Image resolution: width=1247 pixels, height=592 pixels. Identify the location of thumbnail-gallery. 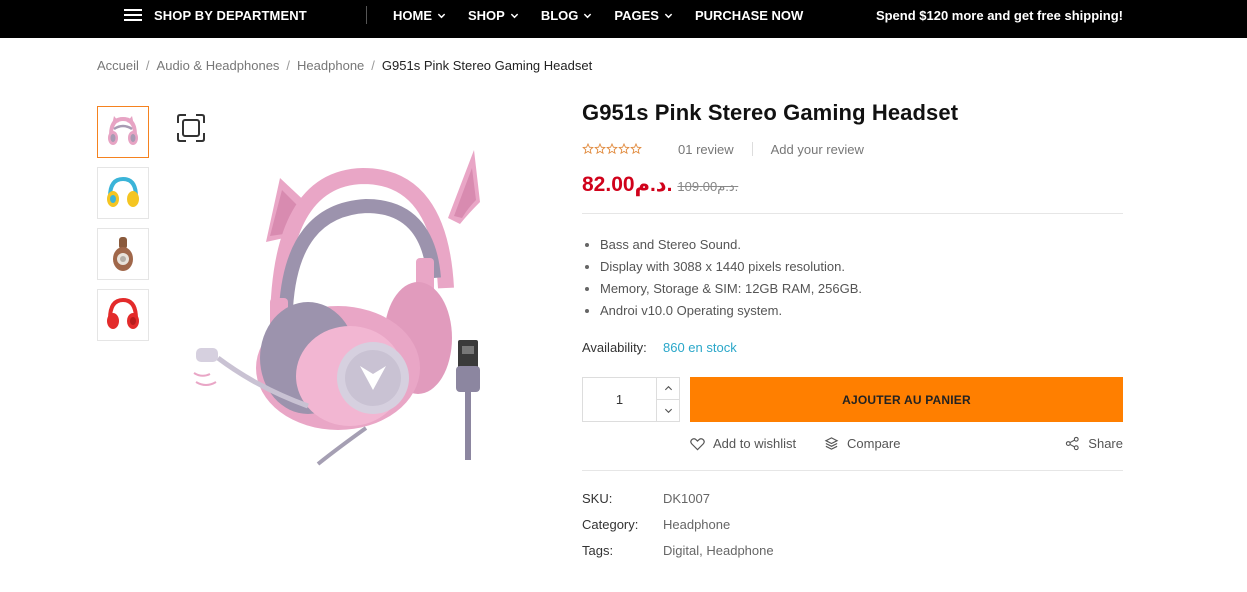
(123, 228).